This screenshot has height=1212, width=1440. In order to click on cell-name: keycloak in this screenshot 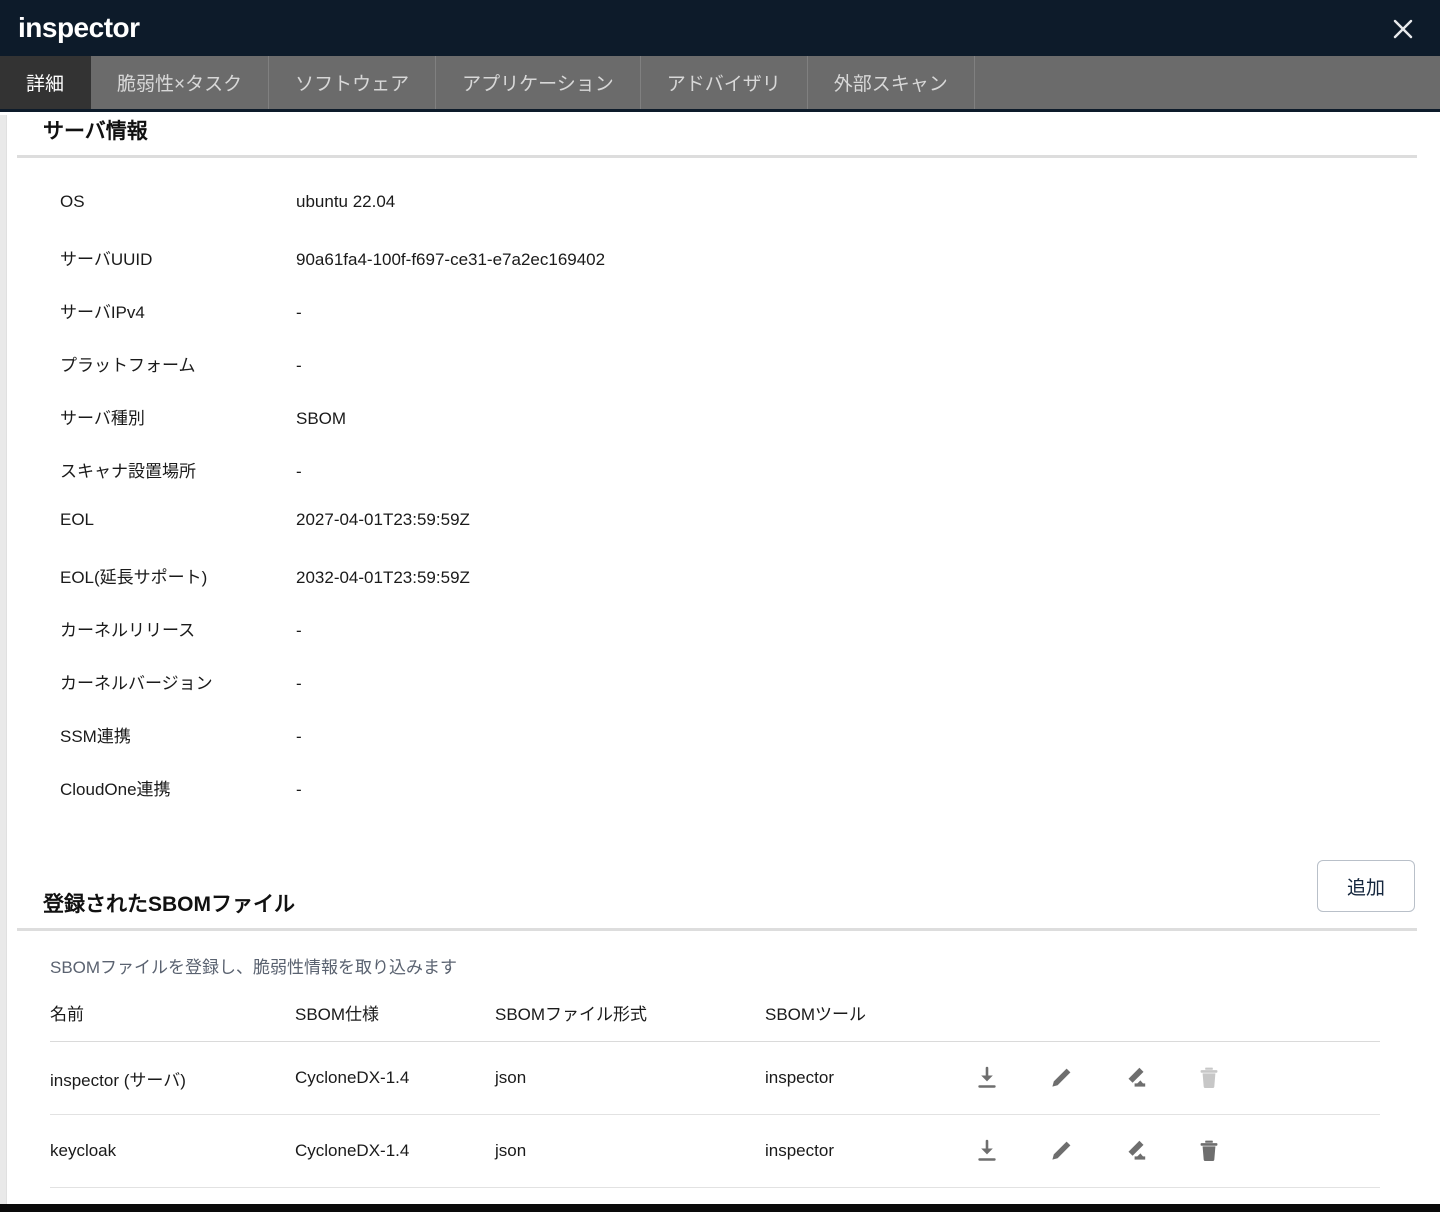, I will do `click(172, 1151)`.